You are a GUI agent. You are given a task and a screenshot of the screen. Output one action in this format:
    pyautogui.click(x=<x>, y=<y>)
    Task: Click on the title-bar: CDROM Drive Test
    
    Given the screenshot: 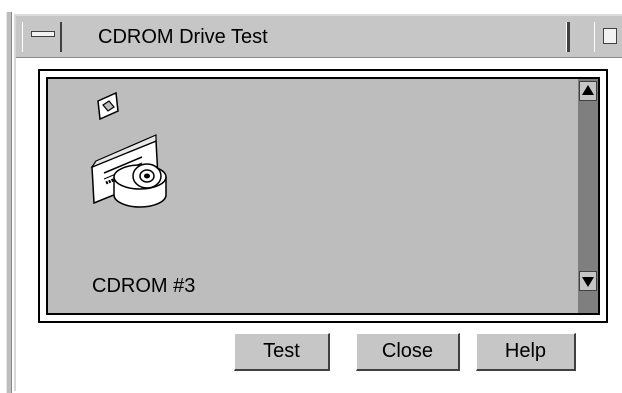 What is the action you would take?
    pyautogui.click(x=319, y=37)
    